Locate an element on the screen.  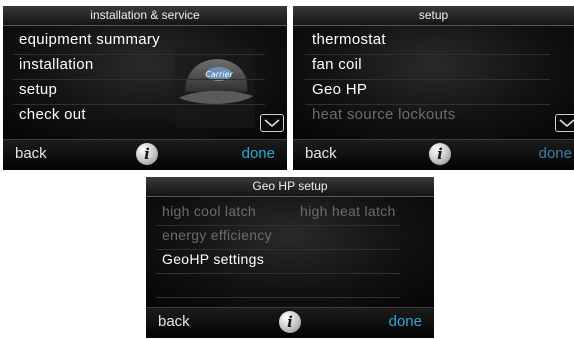
menu-item-geo-hp: Geo HP is located at coordinates (339, 89).